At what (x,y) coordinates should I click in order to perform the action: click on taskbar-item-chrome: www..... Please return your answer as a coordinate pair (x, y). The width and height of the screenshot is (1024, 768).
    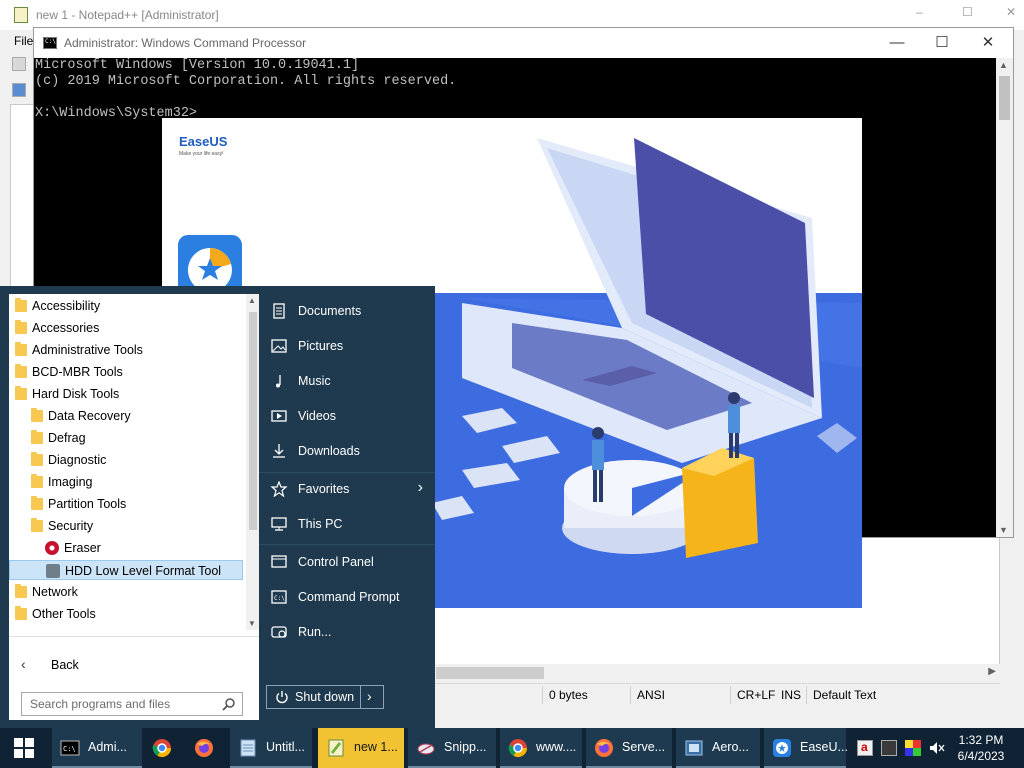
    Looking at the image, I should click on (541, 748).